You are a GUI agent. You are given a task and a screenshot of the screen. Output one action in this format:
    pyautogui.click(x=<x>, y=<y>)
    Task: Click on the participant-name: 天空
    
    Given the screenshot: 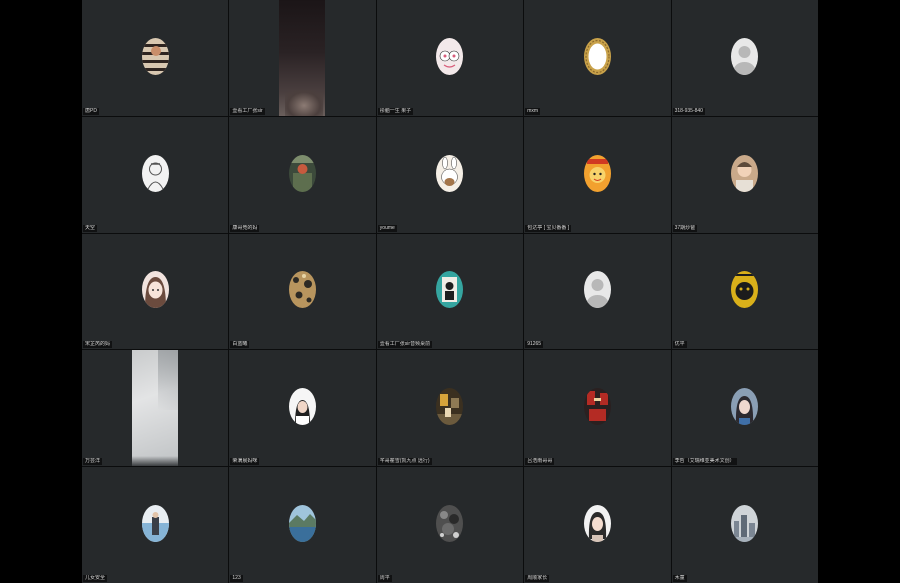 What is the action you would take?
    pyautogui.click(x=90, y=228)
    